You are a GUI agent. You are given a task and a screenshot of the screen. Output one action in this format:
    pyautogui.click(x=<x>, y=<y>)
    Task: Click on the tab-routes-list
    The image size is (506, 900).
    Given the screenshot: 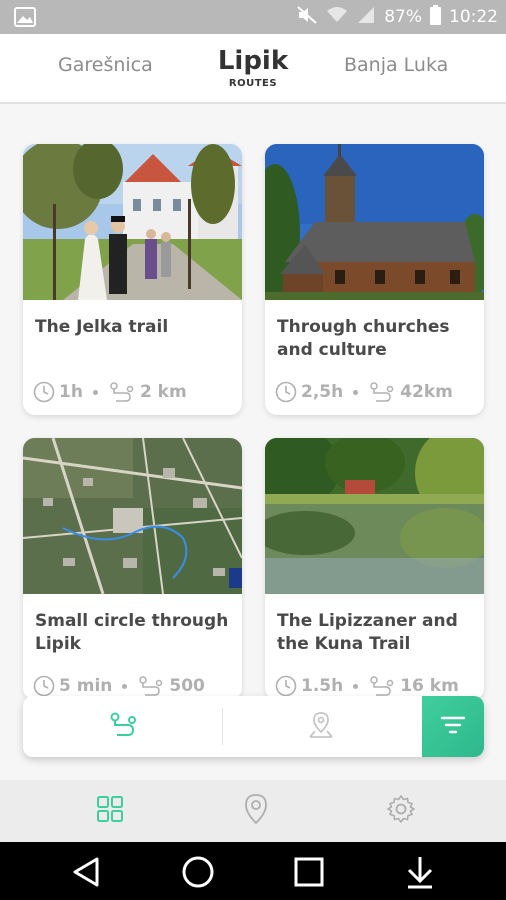 What is the action you would take?
    pyautogui.click(x=123, y=727)
    